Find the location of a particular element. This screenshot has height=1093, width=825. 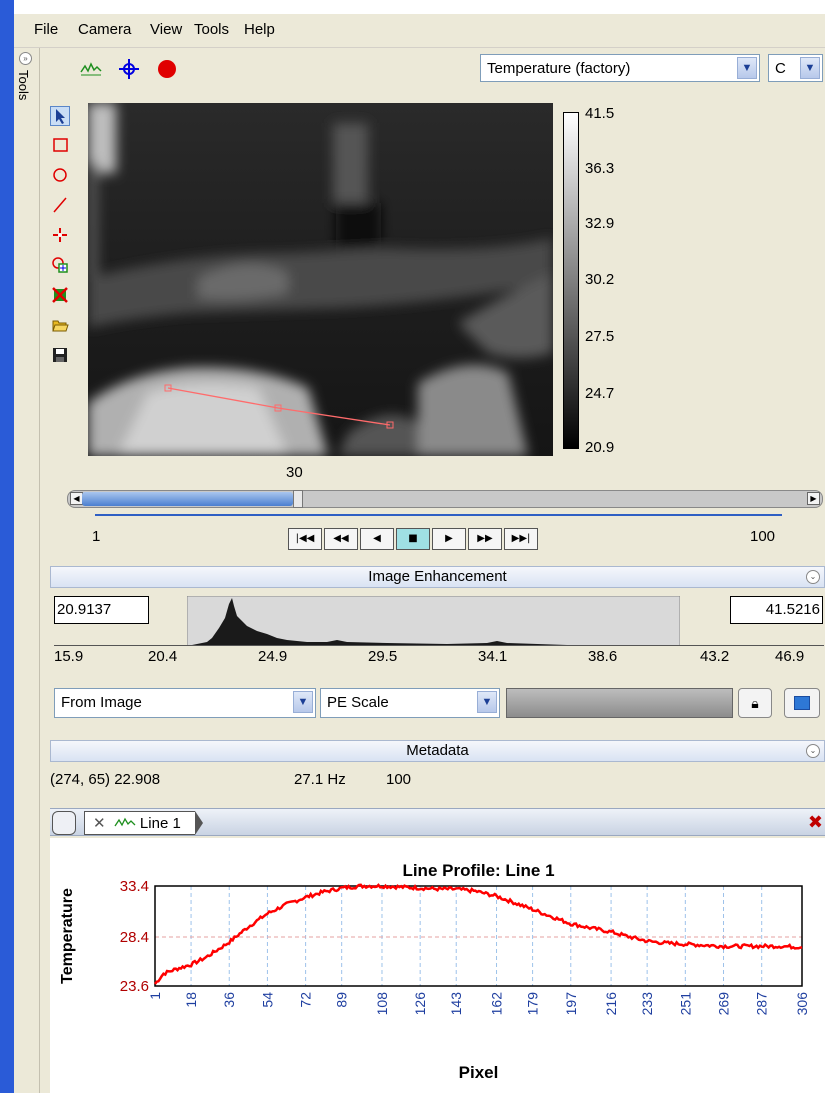

metadata-header: Metadata ⌄ is located at coordinates (437, 751).